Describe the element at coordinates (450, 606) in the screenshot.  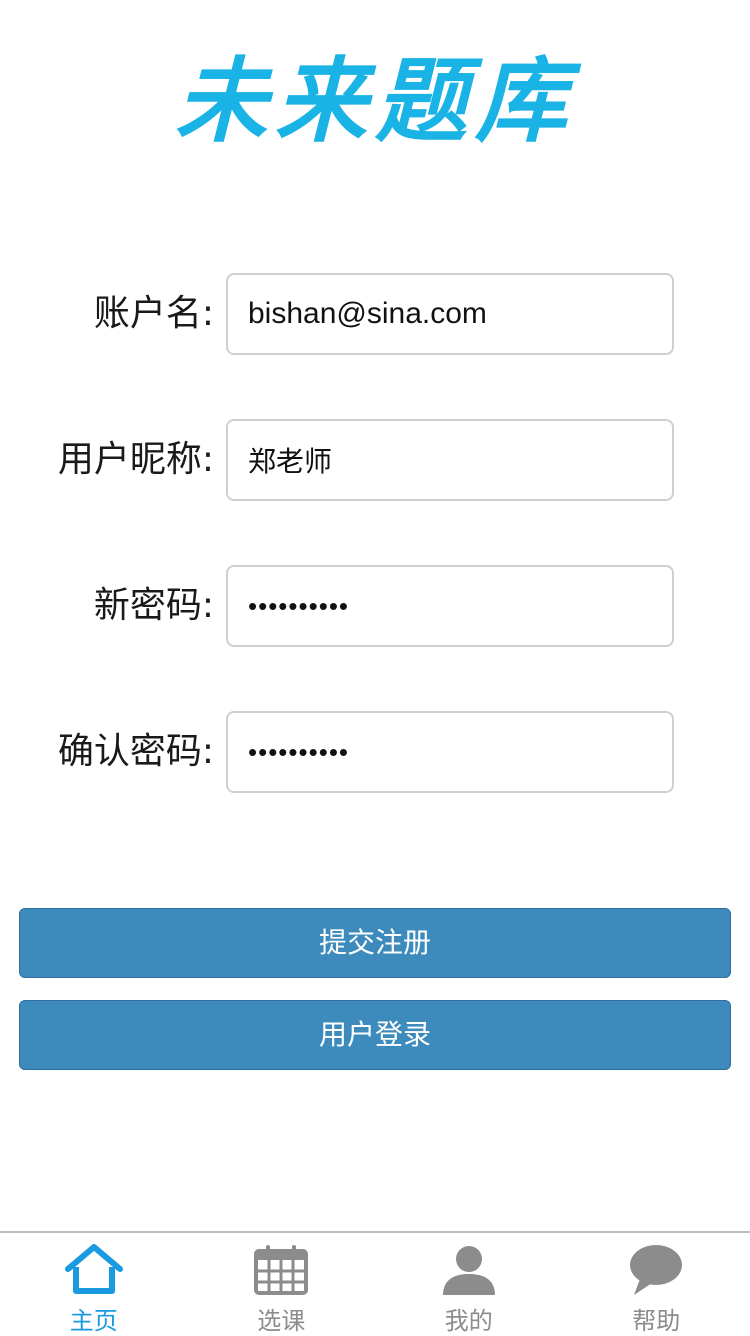
I see `new-password-input` at that location.